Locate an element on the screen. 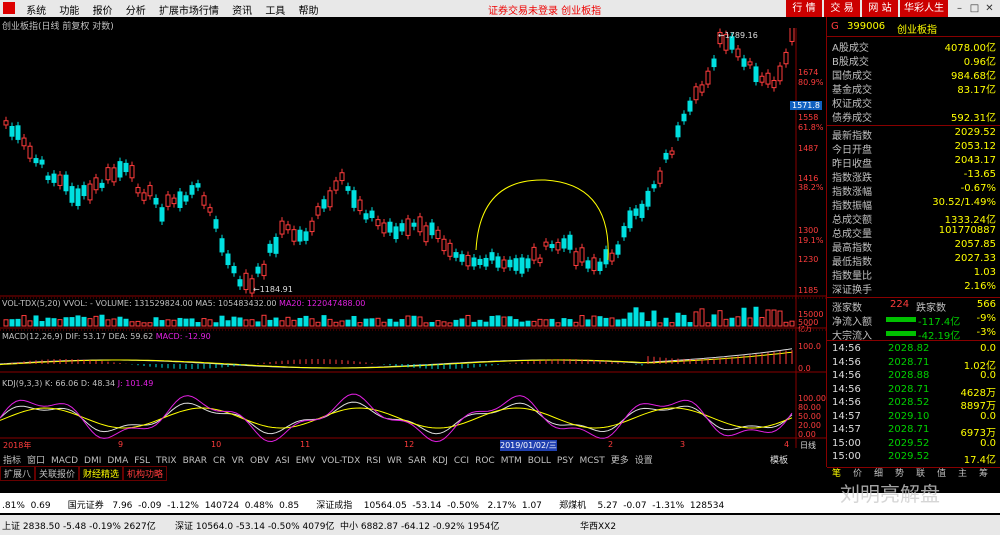 The image size is (1000, 535). indicator-tab: KDJ is located at coordinates (440, 461).